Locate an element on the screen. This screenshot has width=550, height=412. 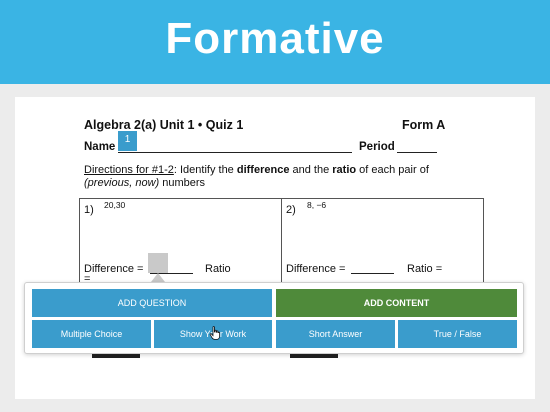
insert-handle-arrow is located at coordinates (158, 277).